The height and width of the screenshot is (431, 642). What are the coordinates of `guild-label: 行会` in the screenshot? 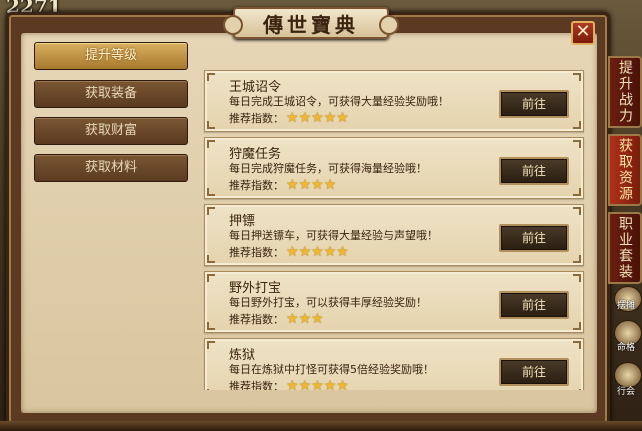 It's located at (625, 392).